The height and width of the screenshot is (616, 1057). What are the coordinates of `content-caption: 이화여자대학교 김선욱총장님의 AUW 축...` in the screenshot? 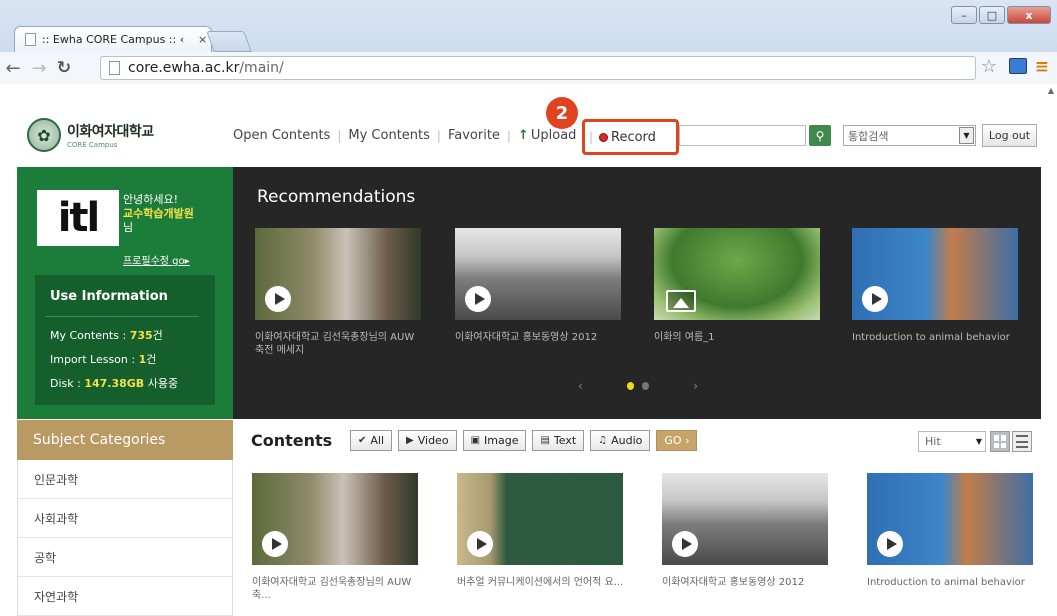 It's located at (337, 589).